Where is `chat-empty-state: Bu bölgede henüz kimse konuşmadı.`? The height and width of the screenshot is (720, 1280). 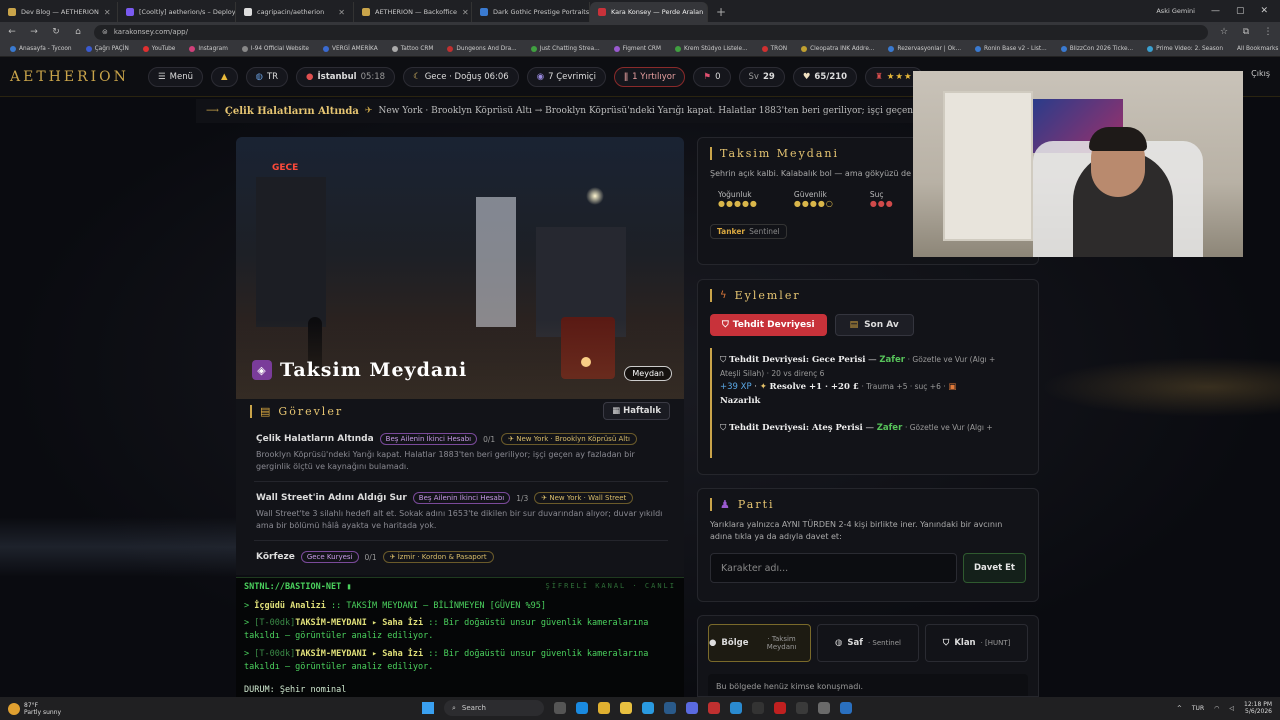
chat-empty-state: Bu bölgede henüz kimse konuşmadı. is located at coordinates (868, 685).